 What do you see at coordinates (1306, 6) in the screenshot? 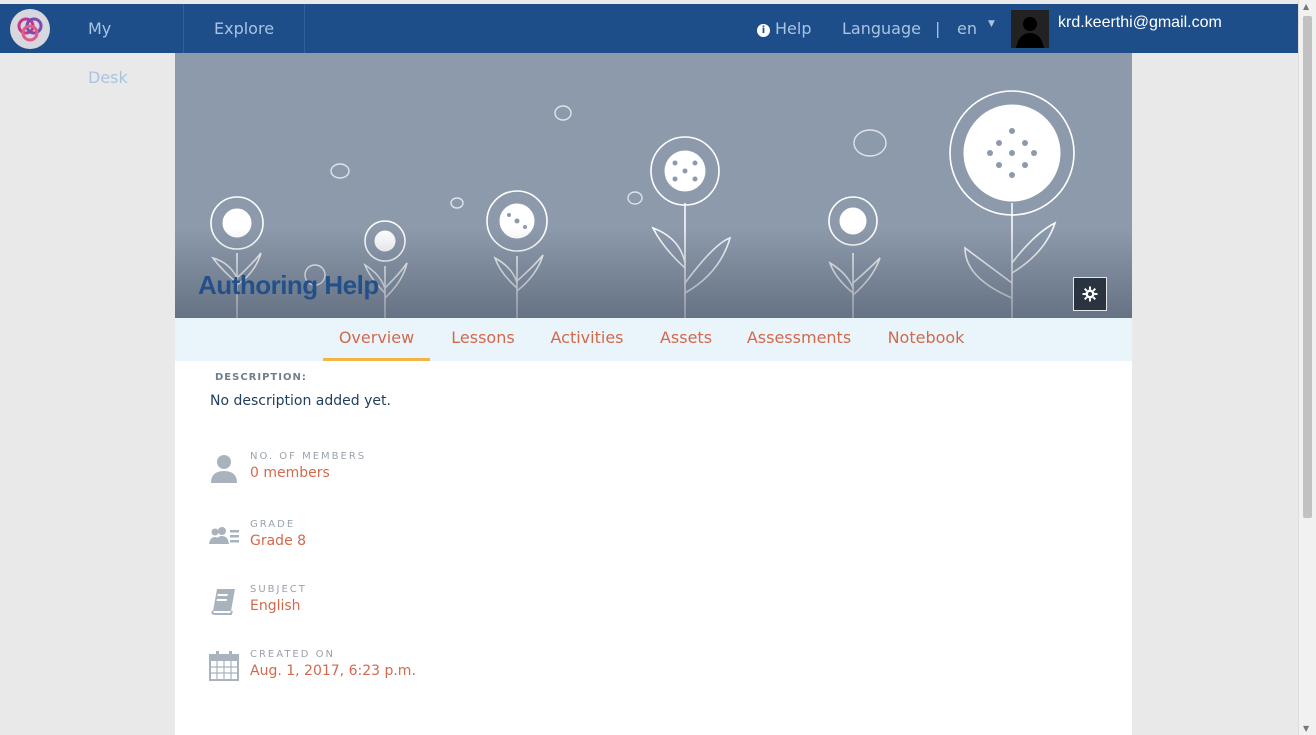
I see `scroll-up-icon: ▲` at bounding box center [1306, 6].